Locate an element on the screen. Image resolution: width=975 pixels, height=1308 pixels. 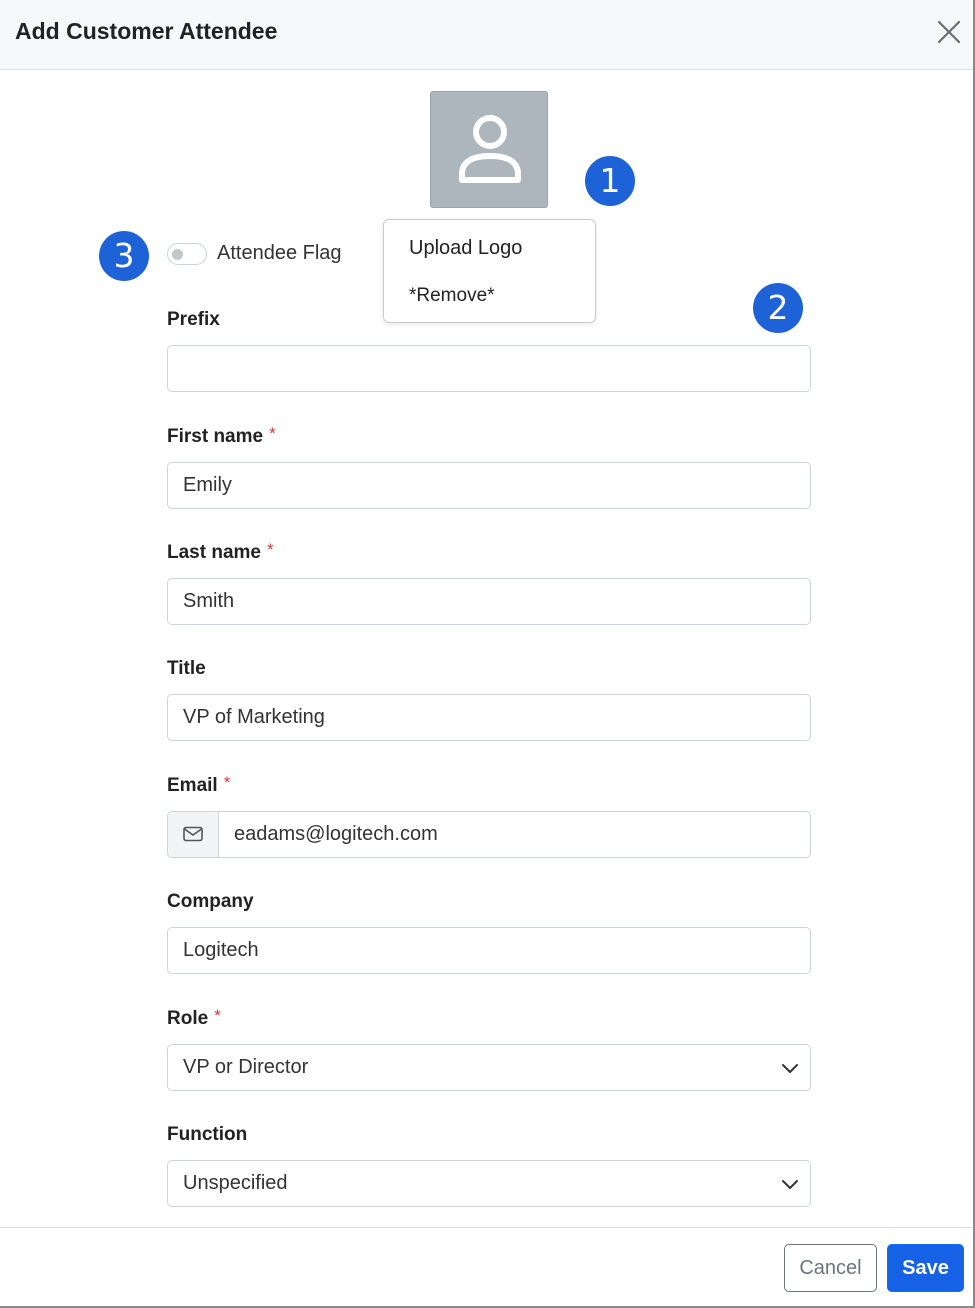
toggle-knob is located at coordinates (177, 254).